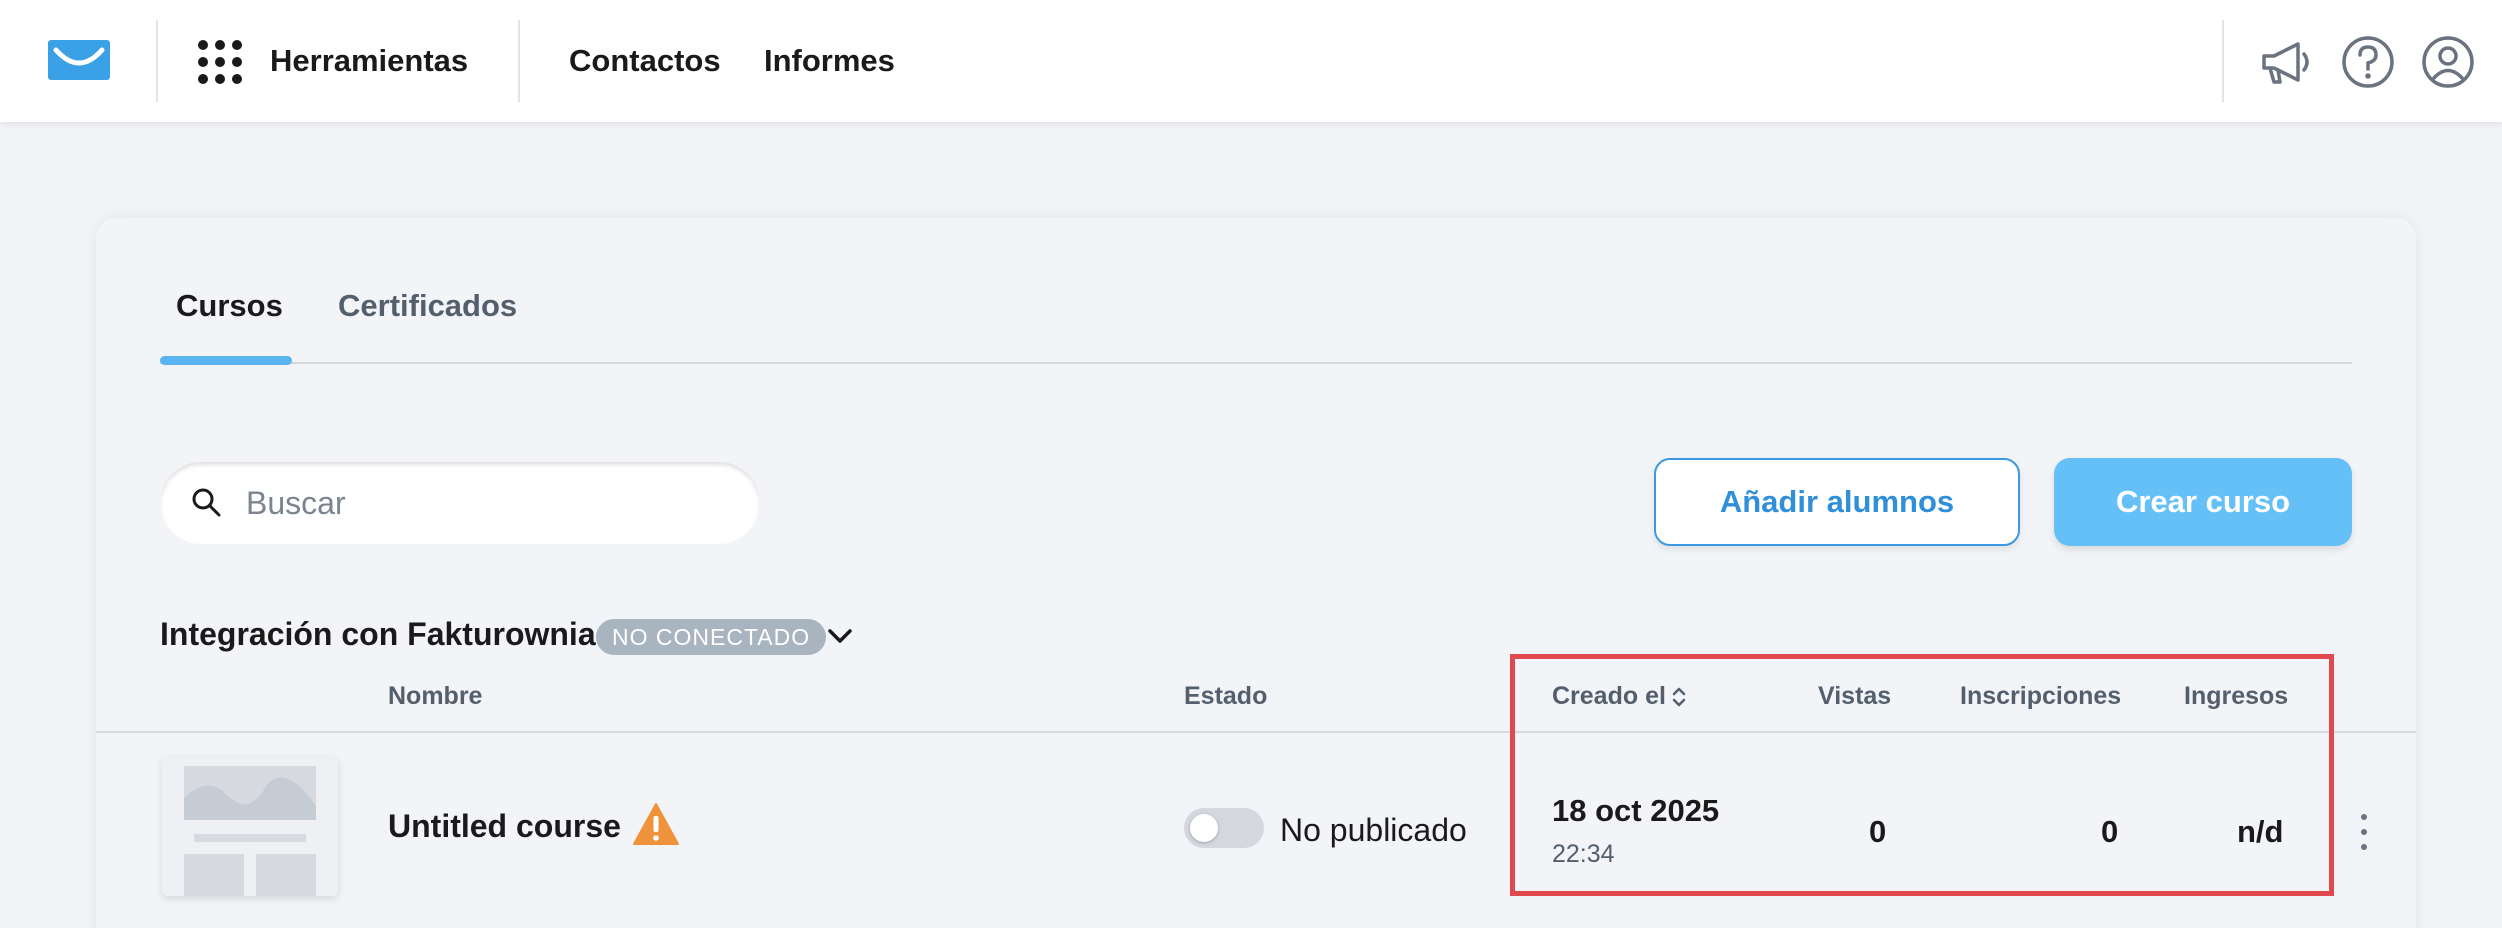 This screenshot has width=2502, height=928. Describe the element at coordinates (1251, 61) in the screenshot. I see `top-navigation-bar: Herramientas Contactos Informes` at that location.